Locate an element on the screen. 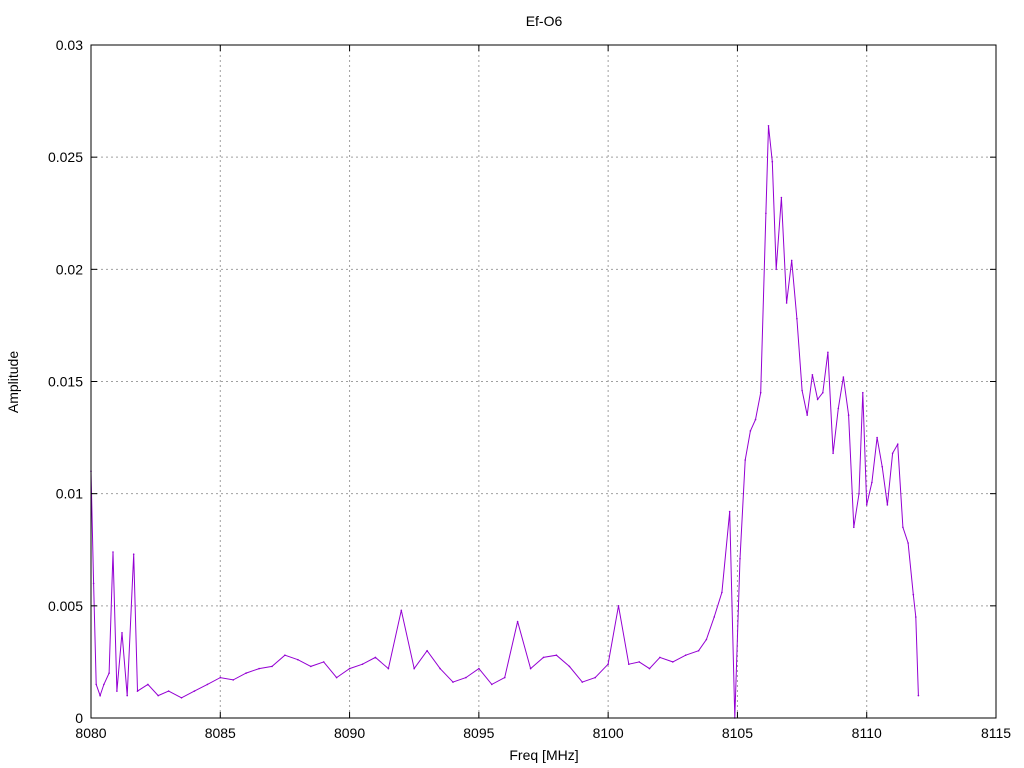 The width and height of the screenshot is (1024, 768). y-tick-label: 0.01 is located at coordinates (69, 494).